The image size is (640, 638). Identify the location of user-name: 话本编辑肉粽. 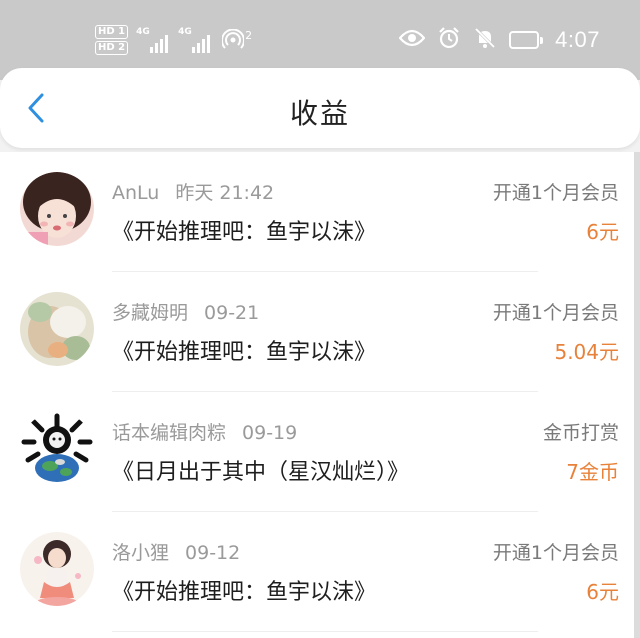
(169, 433).